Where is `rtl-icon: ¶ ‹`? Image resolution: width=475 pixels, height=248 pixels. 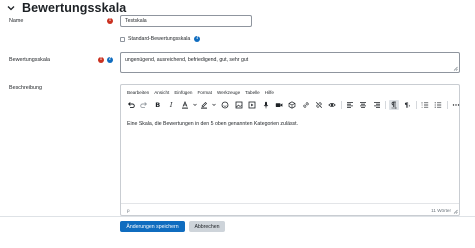
rtl-icon: ¶ ‹ is located at coordinates (407, 105).